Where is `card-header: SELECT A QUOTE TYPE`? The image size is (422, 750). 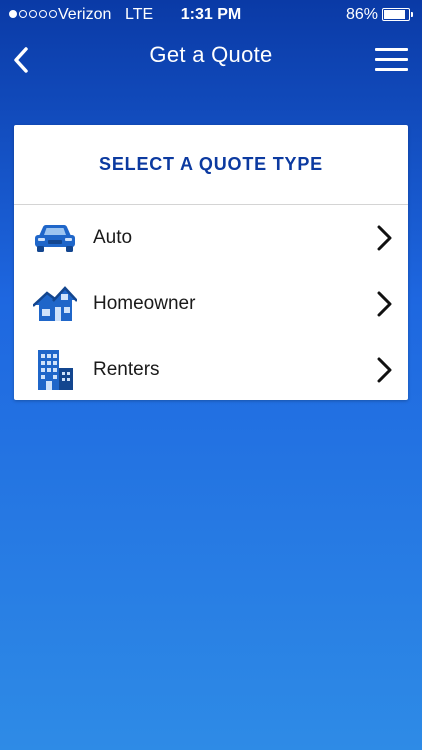 card-header: SELECT A QUOTE TYPE is located at coordinates (211, 165).